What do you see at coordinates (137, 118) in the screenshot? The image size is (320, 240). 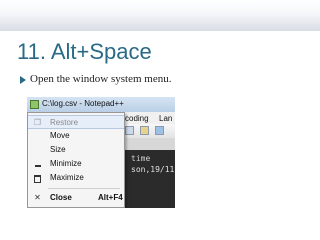 I see `menu-item-encoding: coding` at bounding box center [137, 118].